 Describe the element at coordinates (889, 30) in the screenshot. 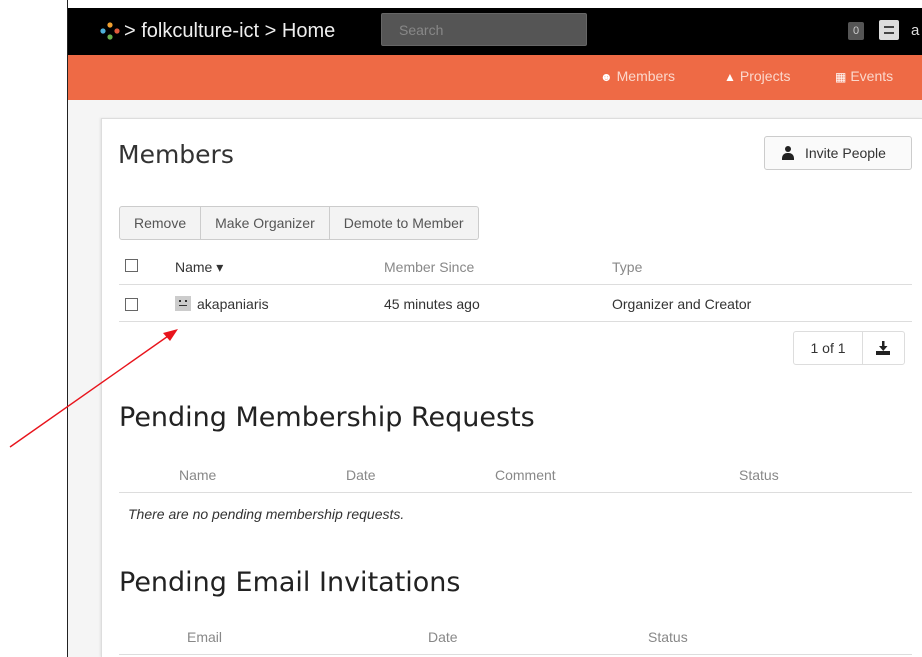

I see `user-avatar` at that location.